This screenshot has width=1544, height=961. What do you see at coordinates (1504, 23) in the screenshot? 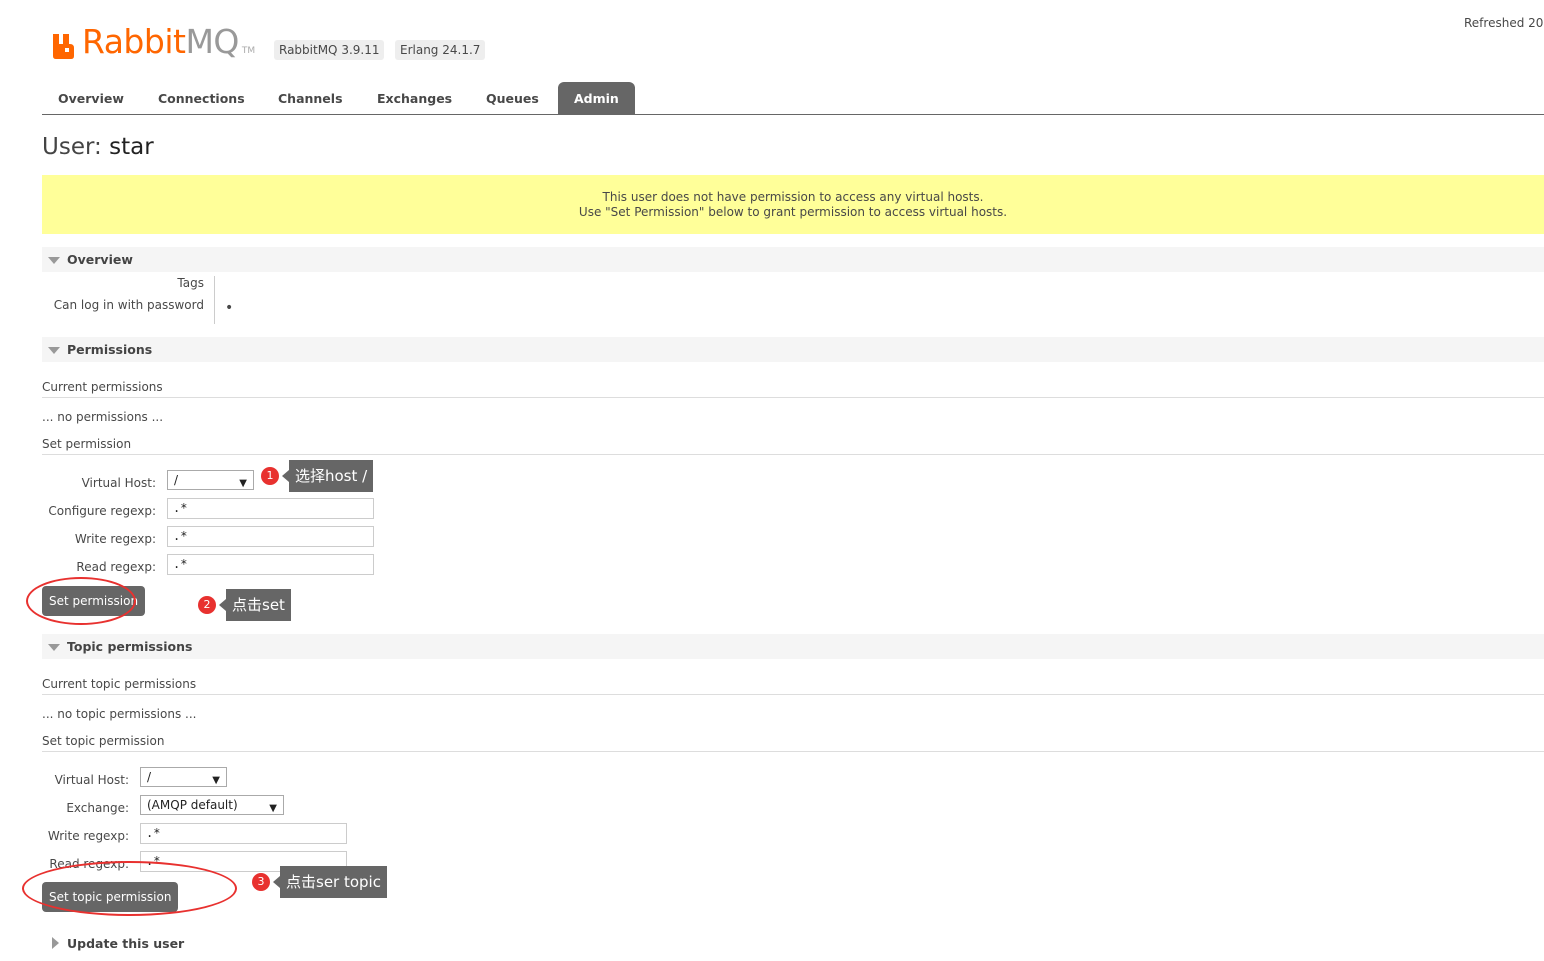
I see `refreshed-status: Refreshed 20` at bounding box center [1504, 23].